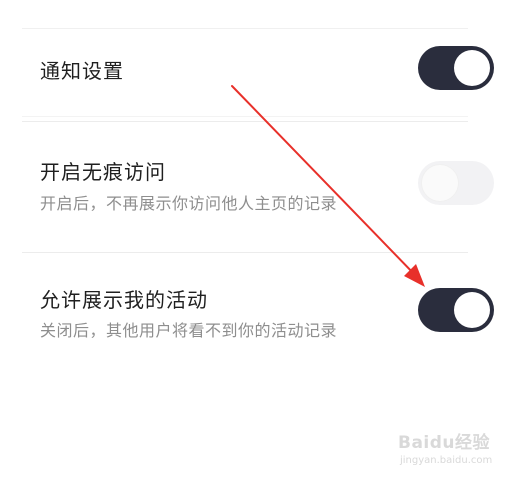 The height and width of the screenshot is (477, 517). Describe the element at coordinates (189, 203) in the screenshot. I see `incognito-visit-subtitle: 开启后，不再展示你访问他人主页的记录` at that location.